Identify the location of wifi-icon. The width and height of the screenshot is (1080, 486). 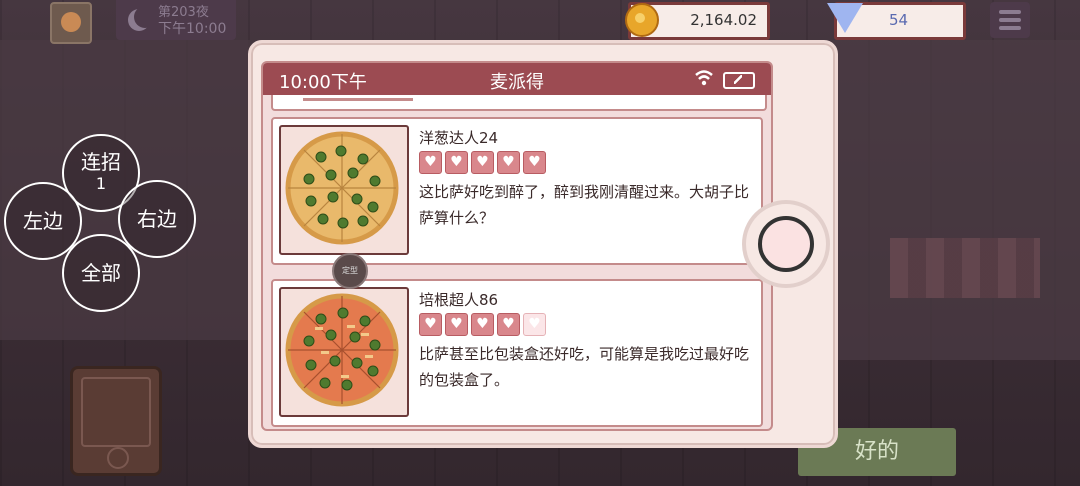
(704, 78).